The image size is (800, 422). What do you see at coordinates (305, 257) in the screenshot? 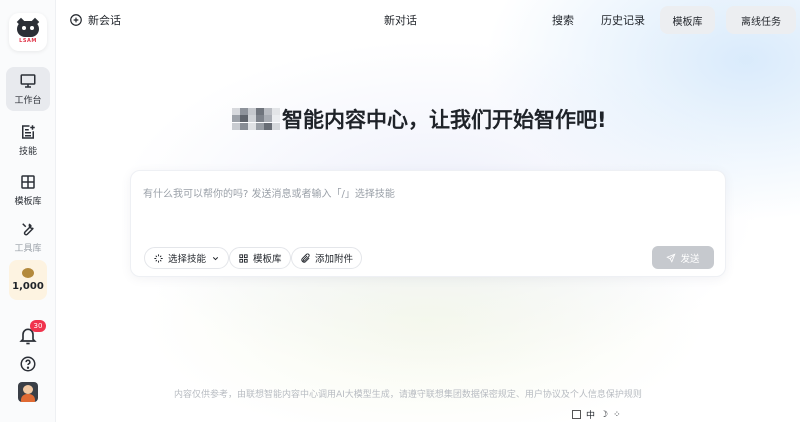
I see `paperclip-icon` at bounding box center [305, 257].